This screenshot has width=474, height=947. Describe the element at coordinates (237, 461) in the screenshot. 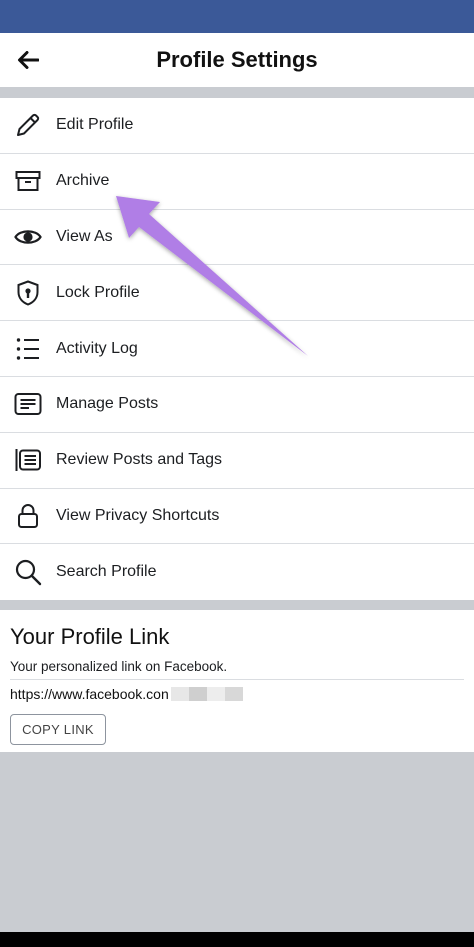

I see `menu-item-review-posts-and-tags: Review Posts and Tags` at that location.